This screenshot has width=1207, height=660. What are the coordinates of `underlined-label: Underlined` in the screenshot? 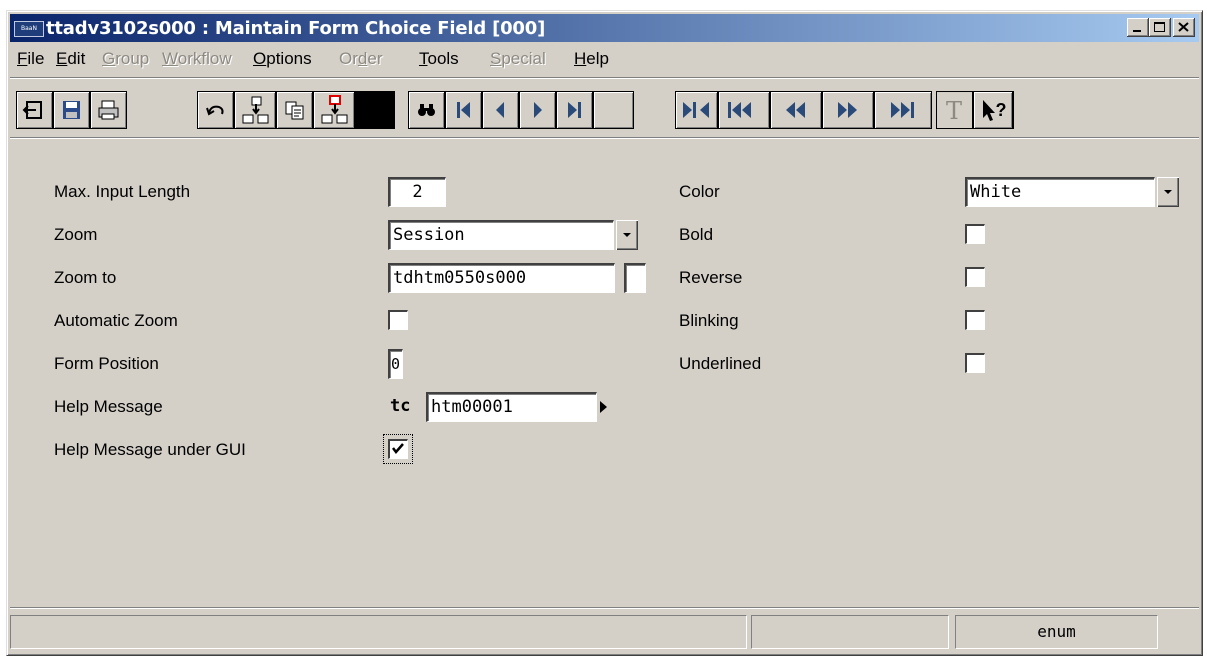 It's located at (720, 363).